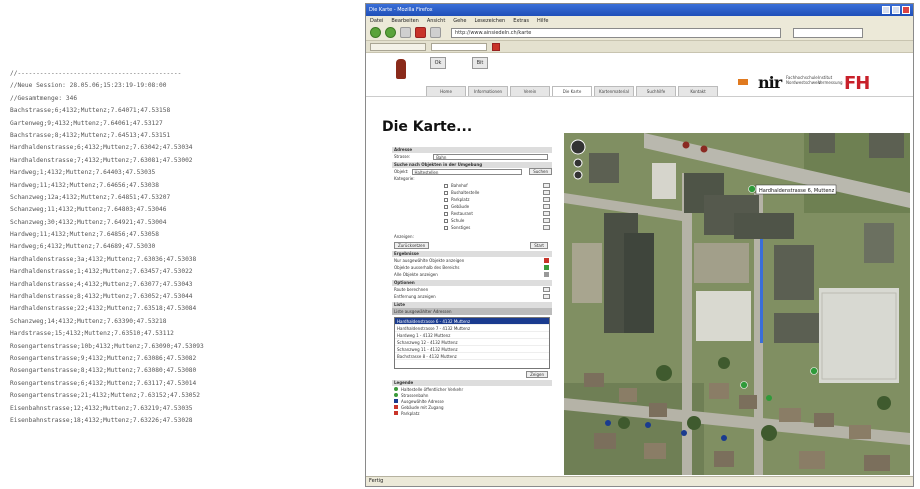 Image resolution: width=920 pixels, height=489 pixels. I want to click on maximize-button, so click(896, 10).